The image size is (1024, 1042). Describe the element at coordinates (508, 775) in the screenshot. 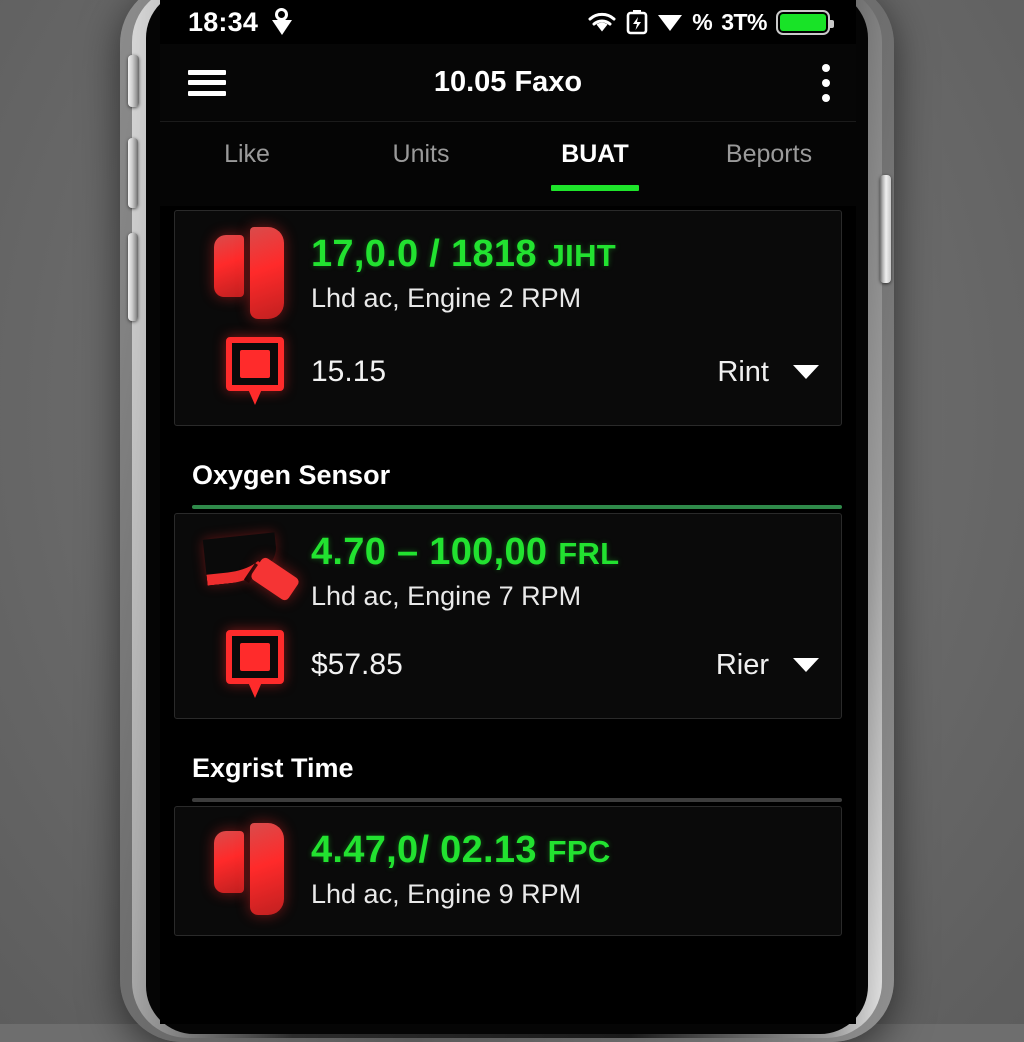

I see `section-title: Exgrist Time` at that location.